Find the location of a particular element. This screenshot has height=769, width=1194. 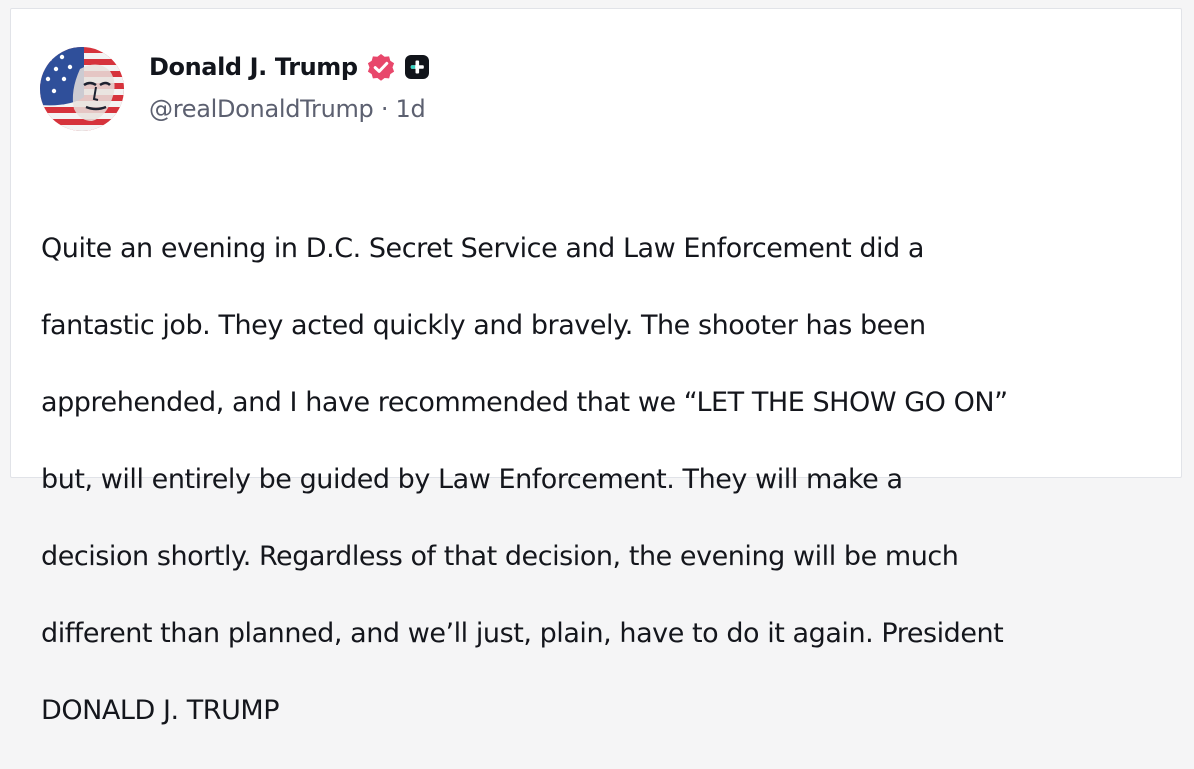

author-handle: @realDonaldTrump is located at coordinates (261, 109).